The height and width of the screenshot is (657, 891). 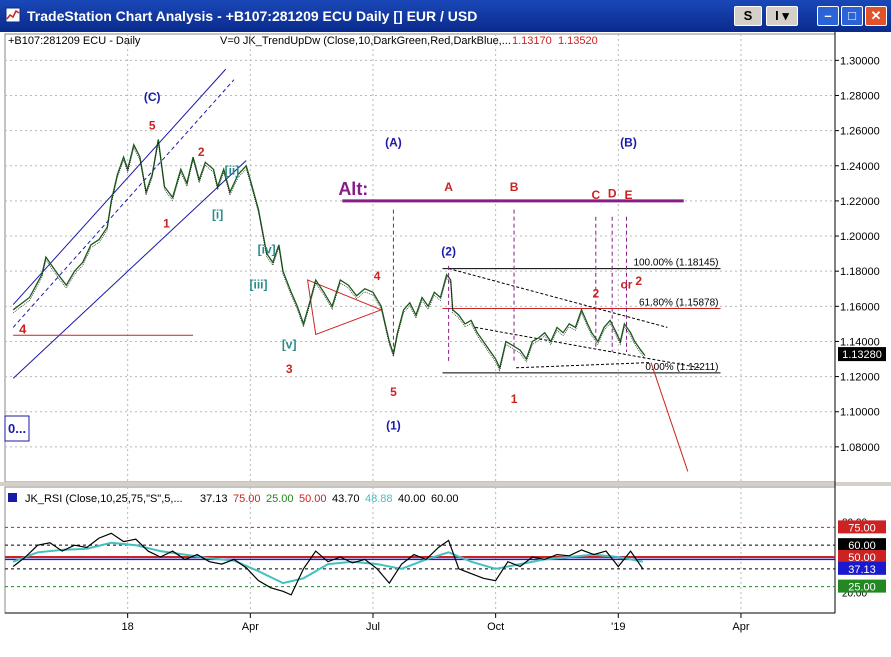 I want to click on rsi-readout-value: 50.00, so click(x=313, y=499).